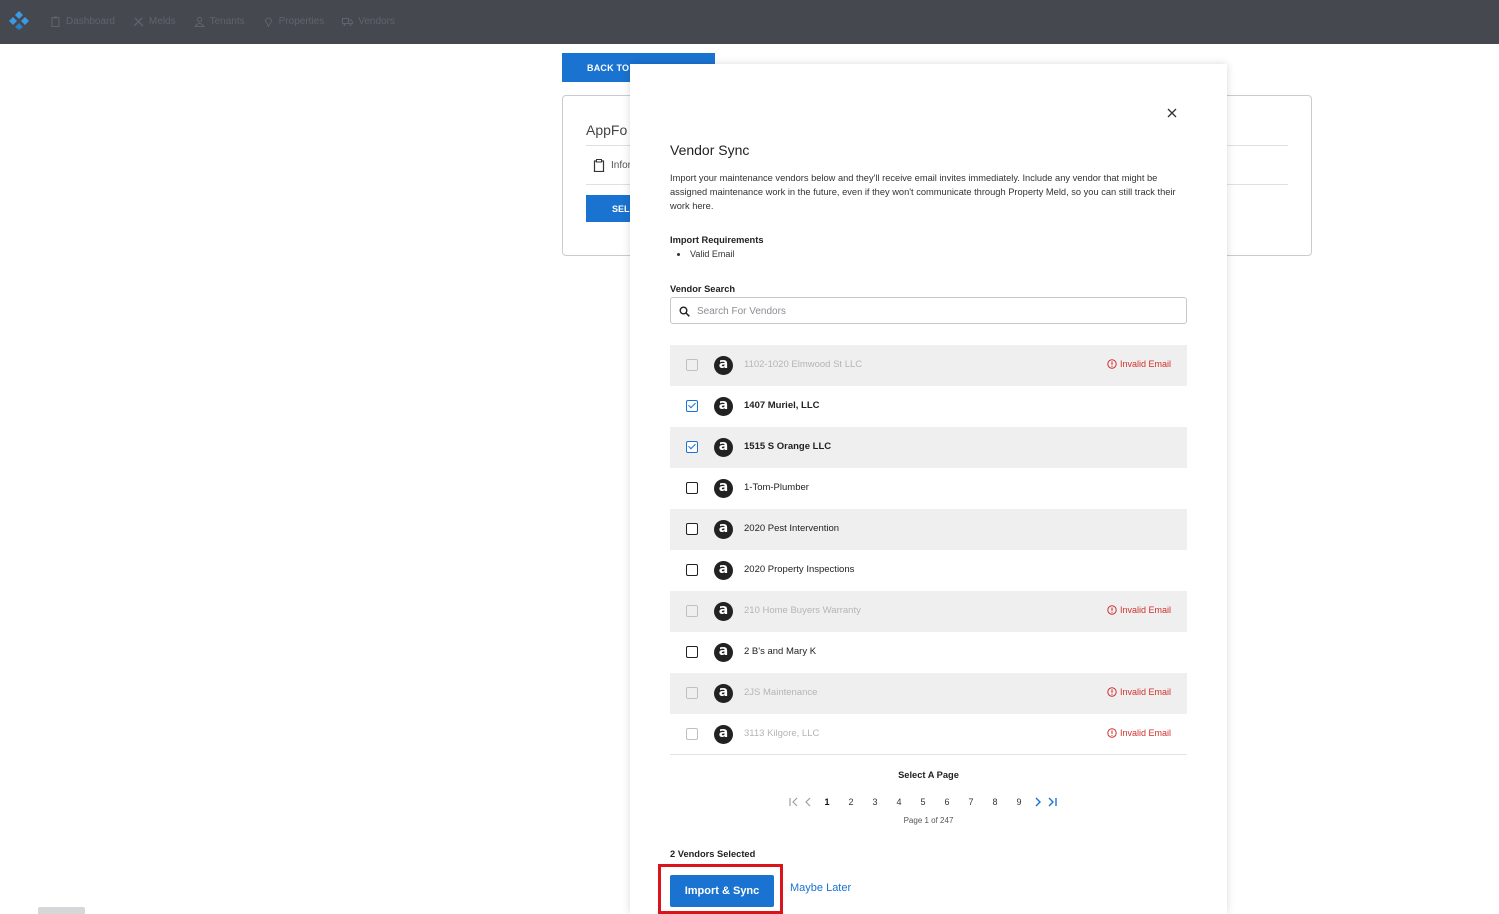  I want to click on nav-label-dashboard: Dashboard, so click(90, 21).